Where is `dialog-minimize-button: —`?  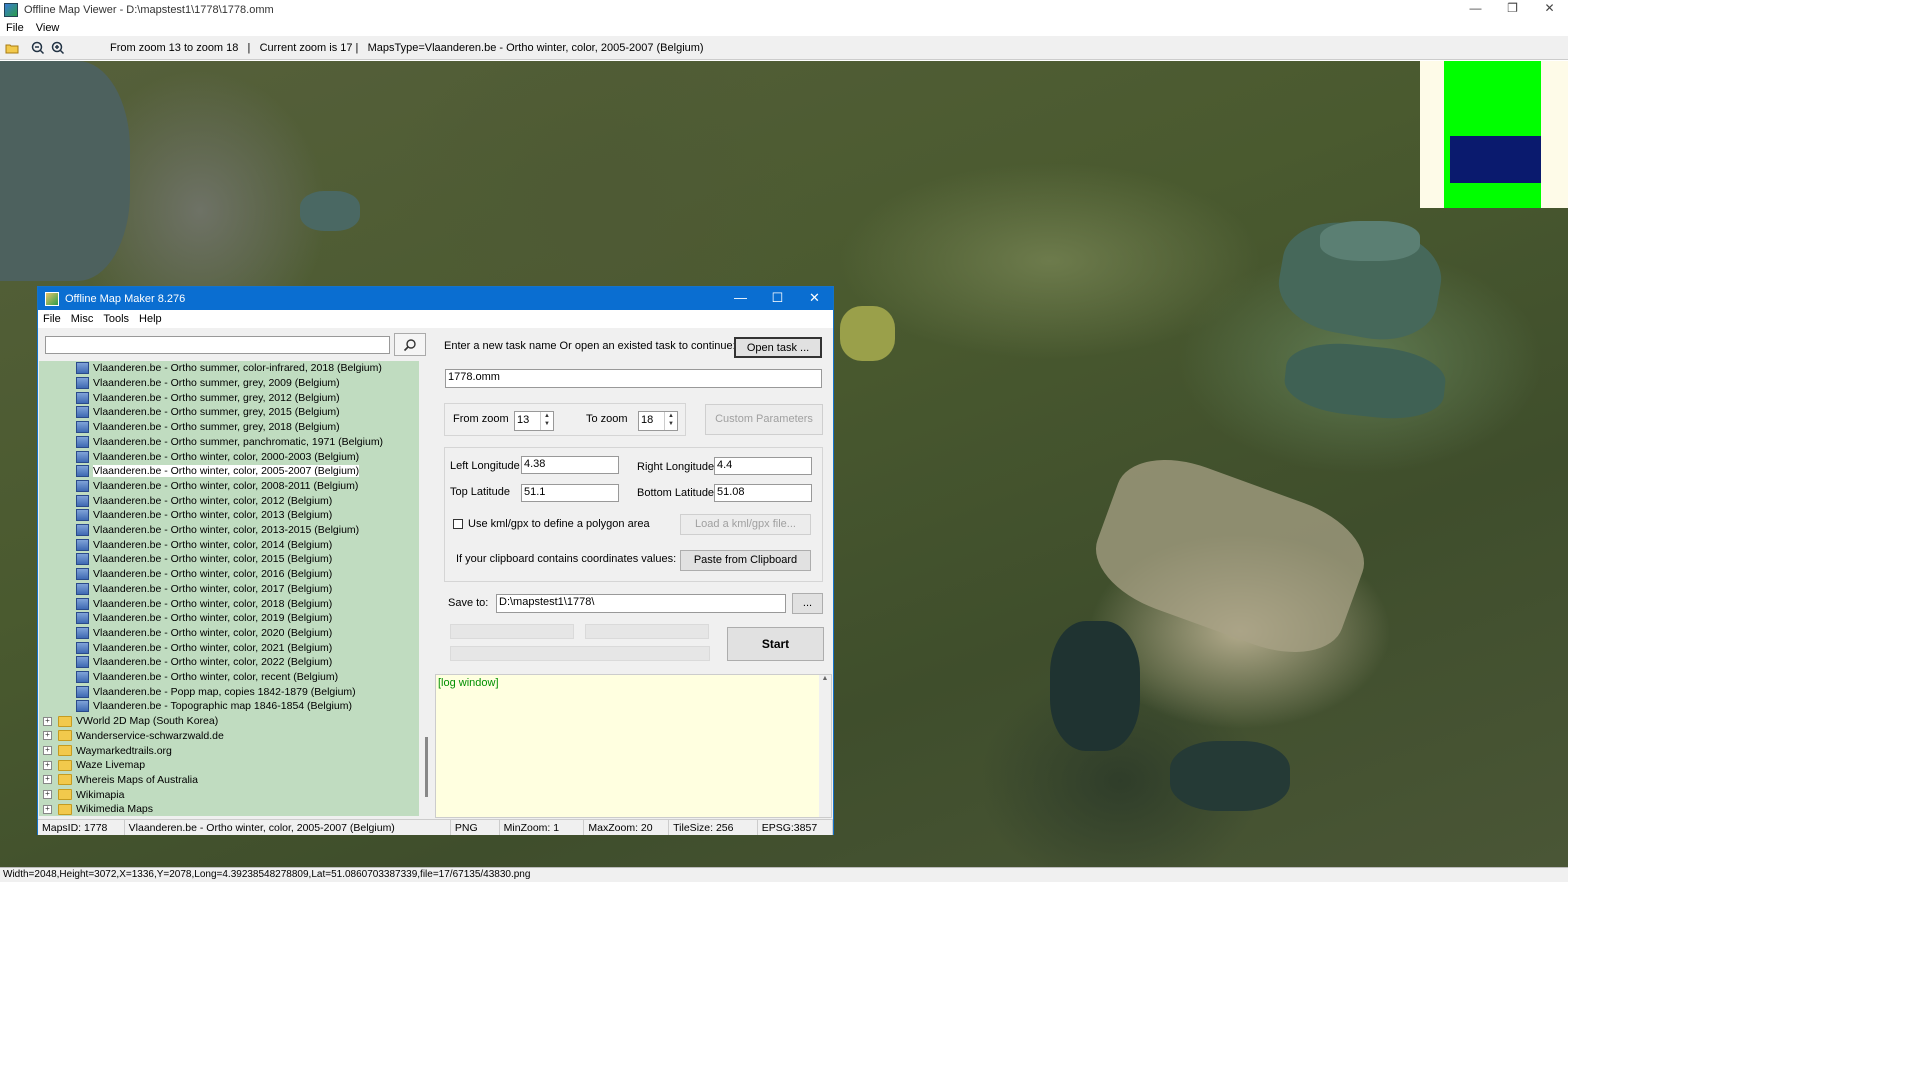 dialog-minimize-button: — is located at coordinates (740, 298).